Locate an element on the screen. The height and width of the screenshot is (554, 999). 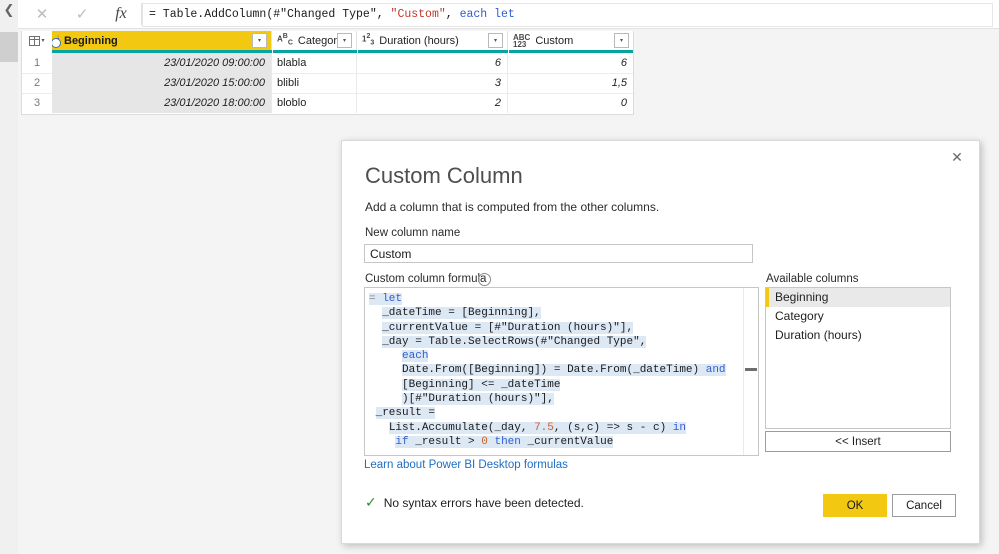
number-type-icon: 123 is located at coordinates (368, 40).